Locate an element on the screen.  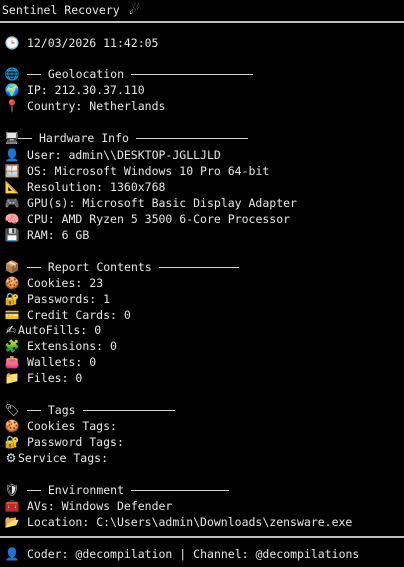
user-line: 👤 User: admin\\DESKTOP-JGLLJLD is located at coordinates (112, 155).